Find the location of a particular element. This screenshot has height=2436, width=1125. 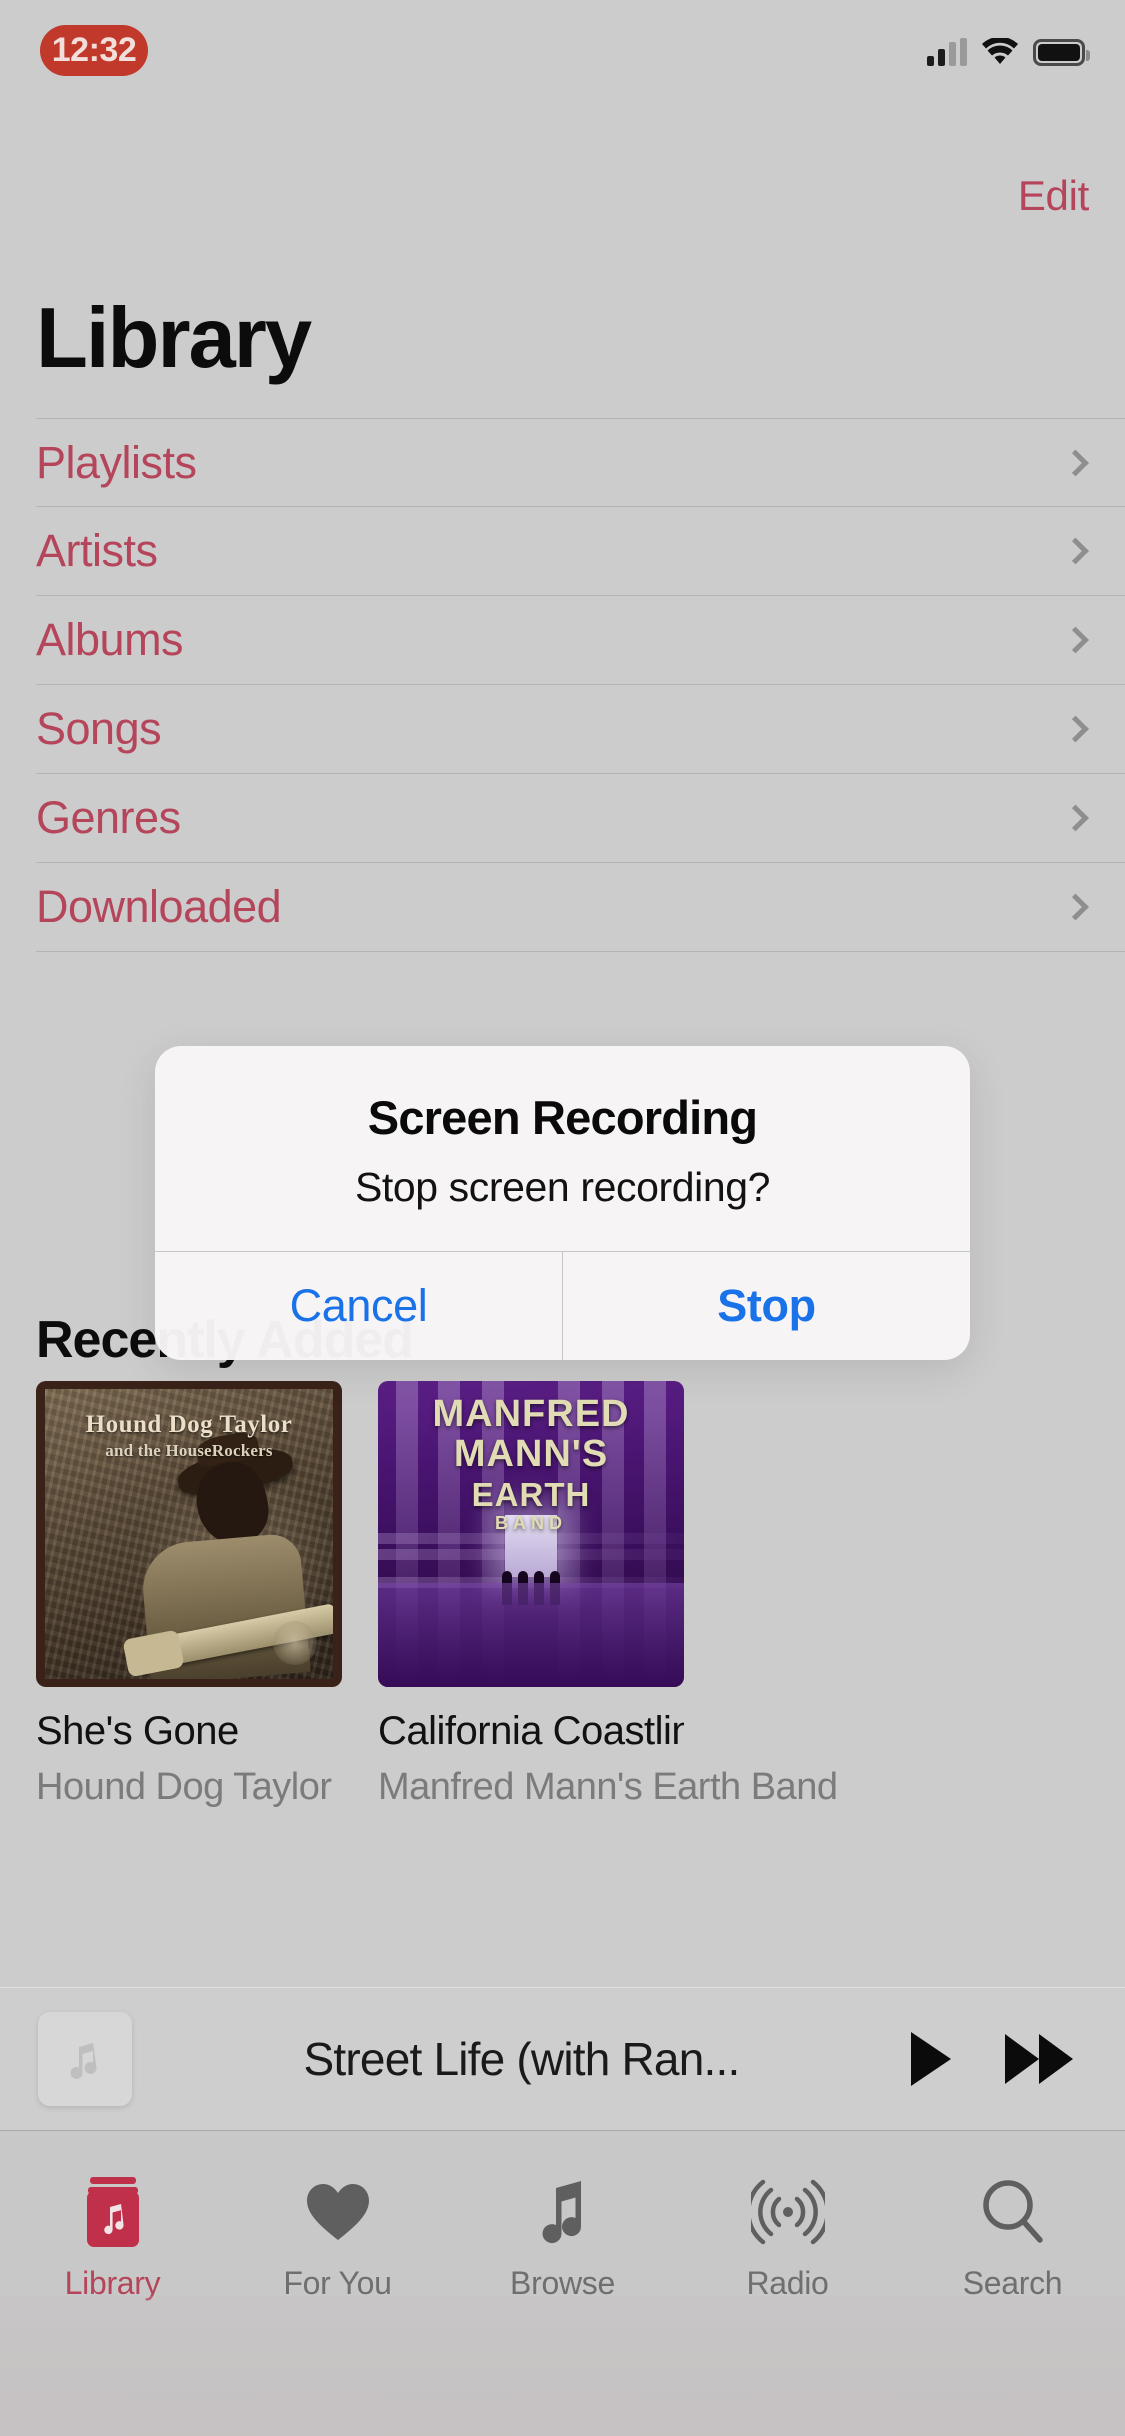

tab-bar: Library For You Browse Radio Search is located at coordinates (562, 2283).